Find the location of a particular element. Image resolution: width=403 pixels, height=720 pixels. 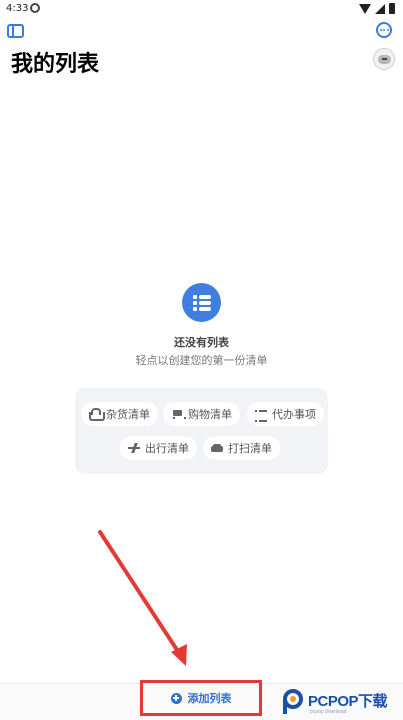

template-todo-list: 代办事项 is located at coordinates (285, 414).